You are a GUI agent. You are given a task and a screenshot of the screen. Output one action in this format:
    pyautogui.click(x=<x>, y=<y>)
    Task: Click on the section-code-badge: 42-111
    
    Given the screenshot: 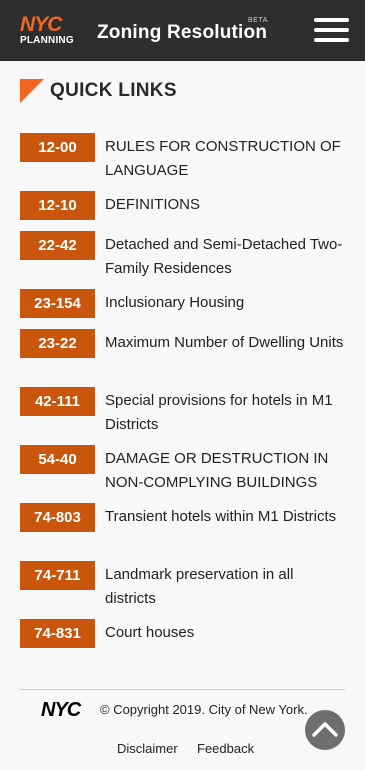 What is the action you would take?
    pyautogui.click(x=57, y=401)
    